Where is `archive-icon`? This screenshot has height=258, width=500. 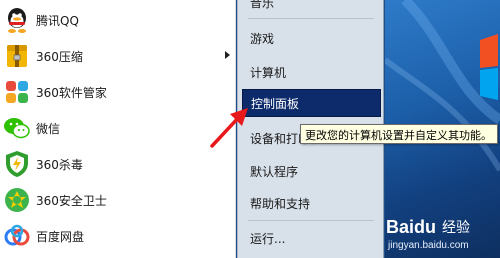 archive-icon is located at coordinates (17, 56).